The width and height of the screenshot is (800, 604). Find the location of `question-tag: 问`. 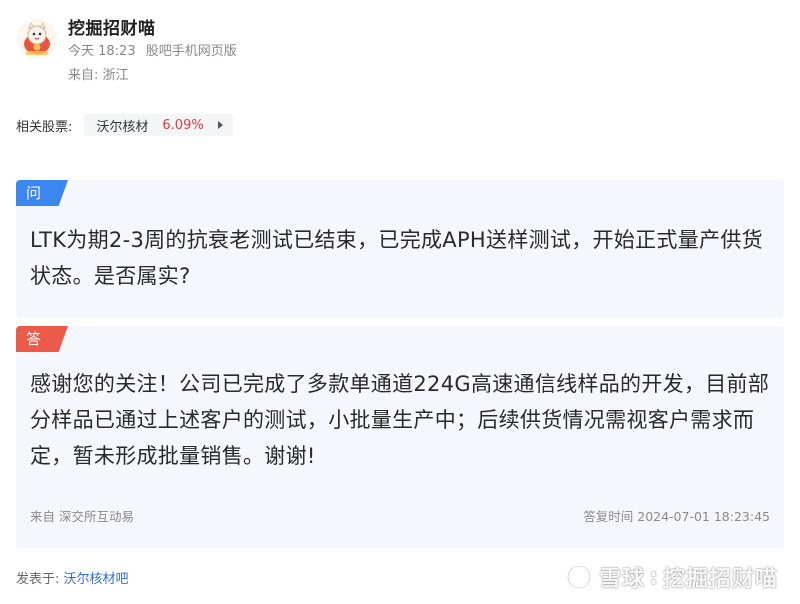

question-tag: 问 is located at coordinates (42, 193).